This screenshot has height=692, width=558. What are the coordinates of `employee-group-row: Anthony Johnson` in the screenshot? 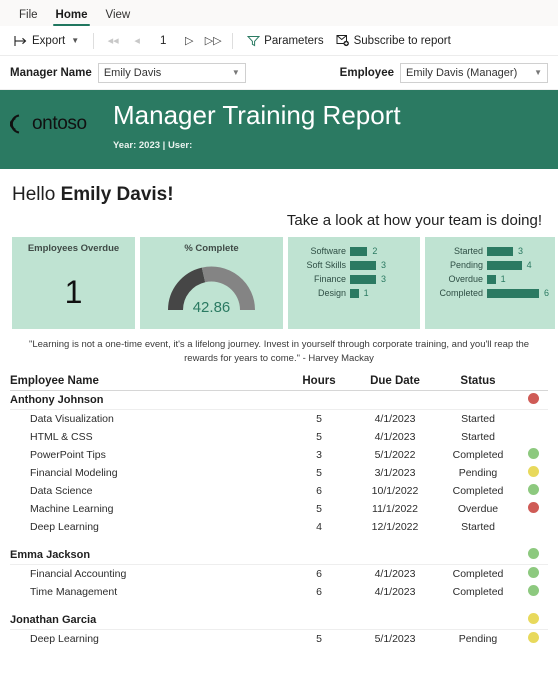 It's located at (279, 400).